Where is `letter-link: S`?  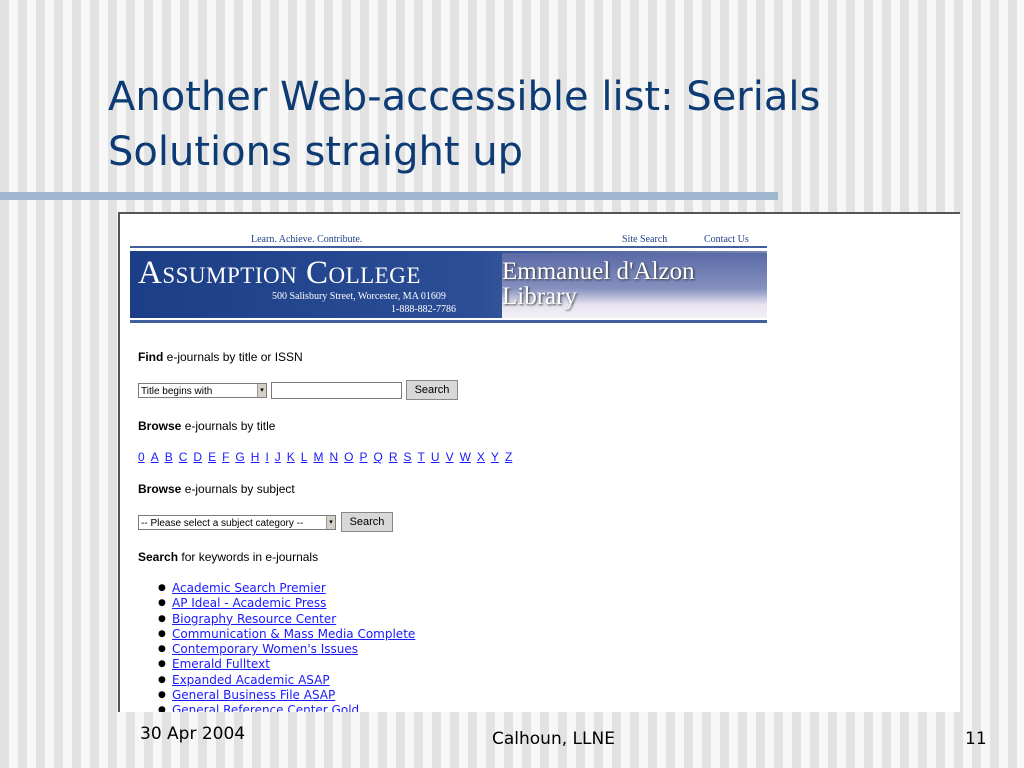
letter-link: S is located at coordinates (408, 457).